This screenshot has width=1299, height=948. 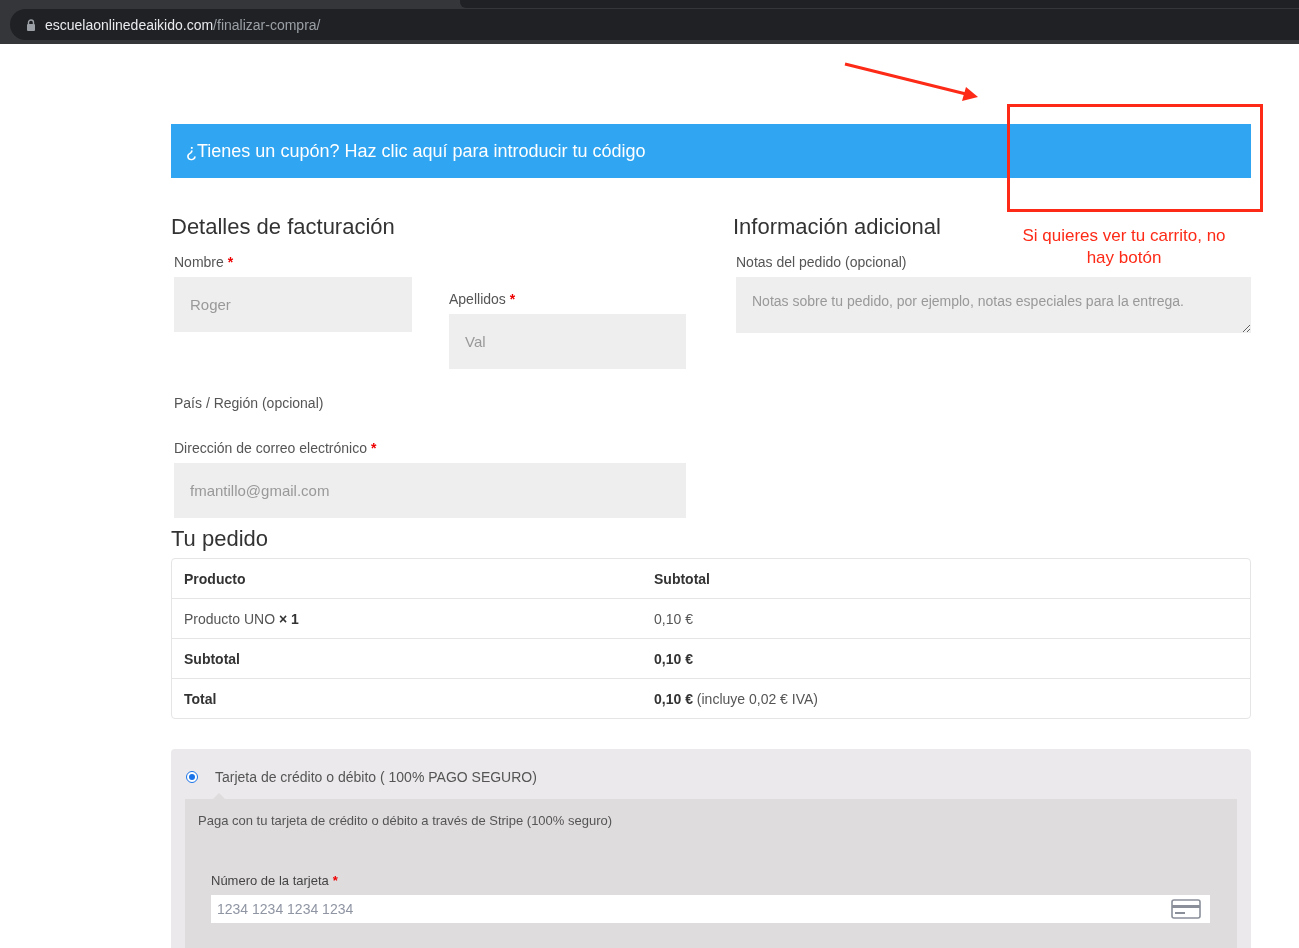 I want to click on text-field: Roger, so click(x=293, y=304).